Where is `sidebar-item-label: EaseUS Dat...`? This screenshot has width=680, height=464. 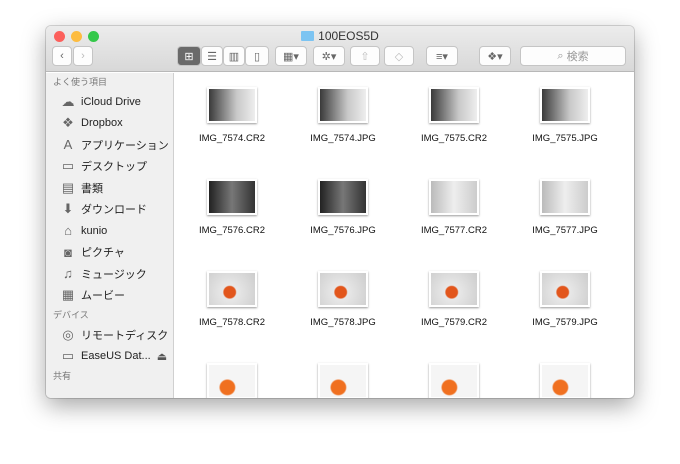
sidebar-item-label: EaseUS Dat... is located at coordinates (116, 356).